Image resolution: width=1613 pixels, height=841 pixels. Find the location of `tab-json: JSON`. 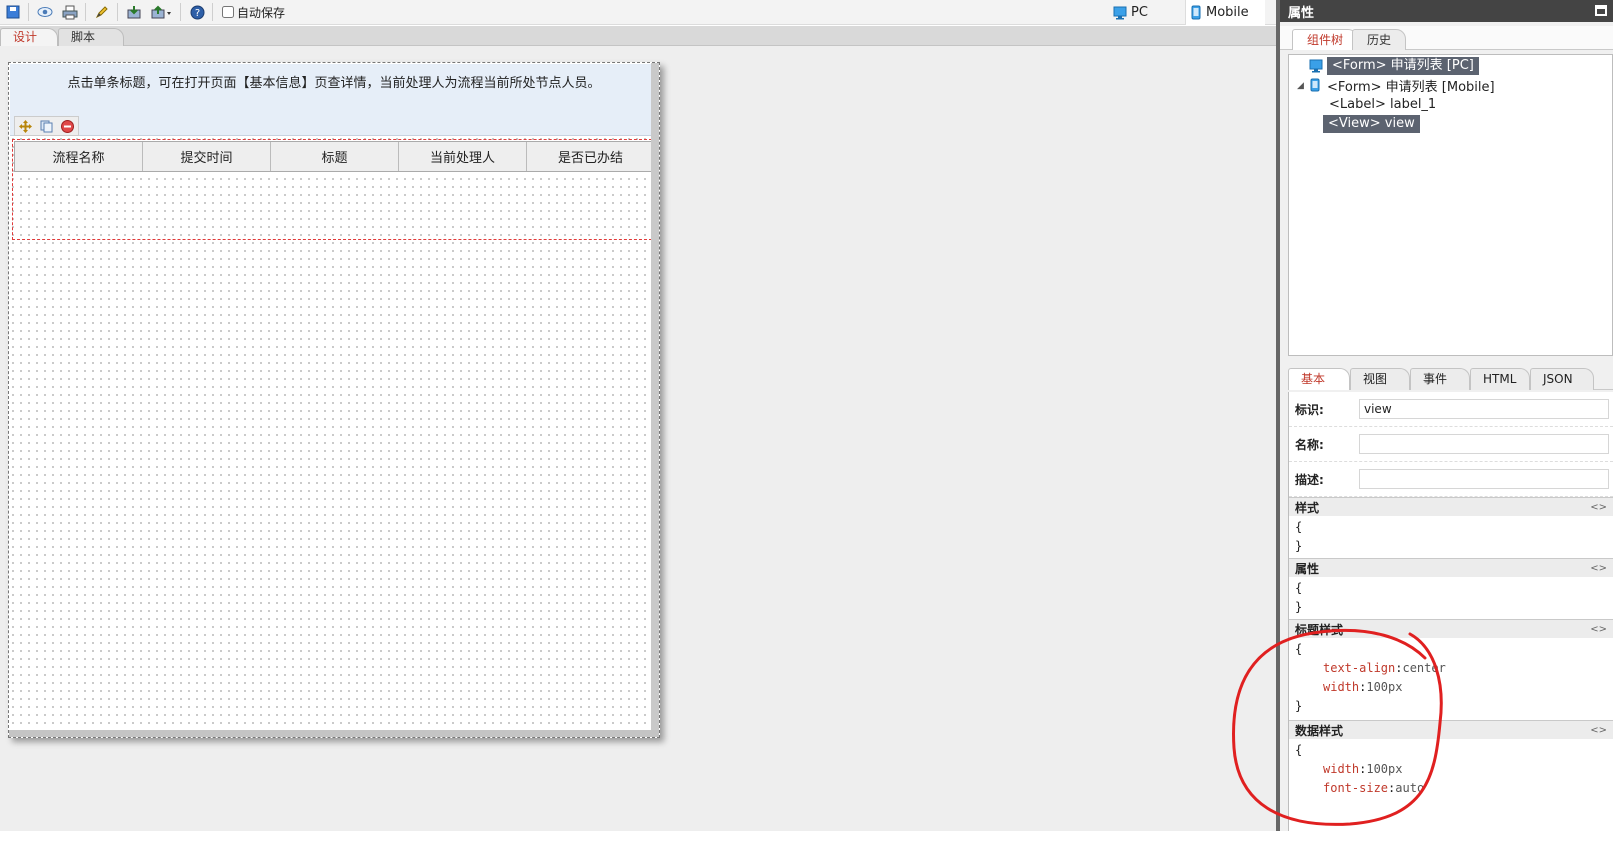

tab-json: JSON is located at coordinates (1562, 379).